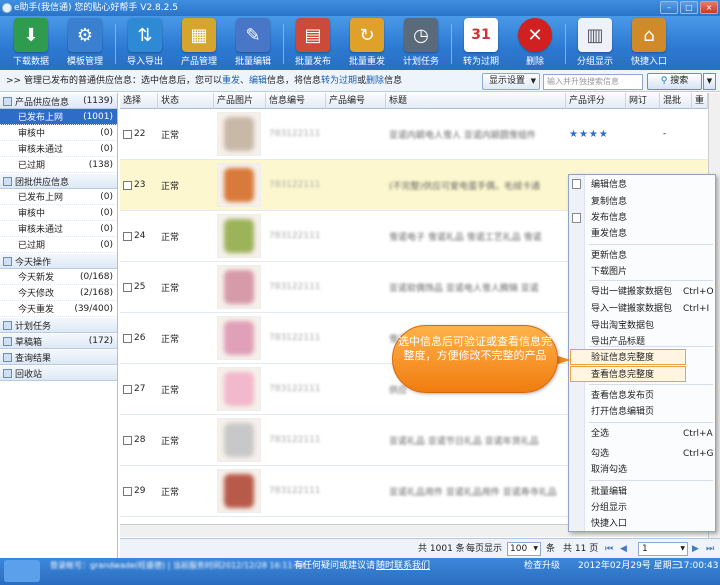  Describe the element at coordinates (609, 218) in the screenshot. I see `menu-item: 发布信息` at that location.